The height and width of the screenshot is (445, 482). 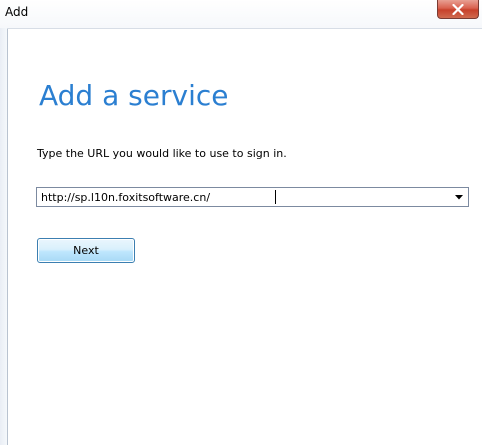 What do you see at coordinates (17, 12) in the screenshot?
I see `window-title: Add` at bounding box center [17, 12].